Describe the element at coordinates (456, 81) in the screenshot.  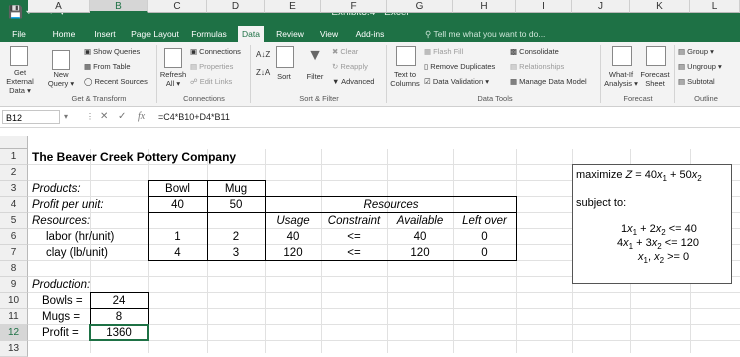
I see `data-validation-button: ☑ Data Validation ▾` at that location.